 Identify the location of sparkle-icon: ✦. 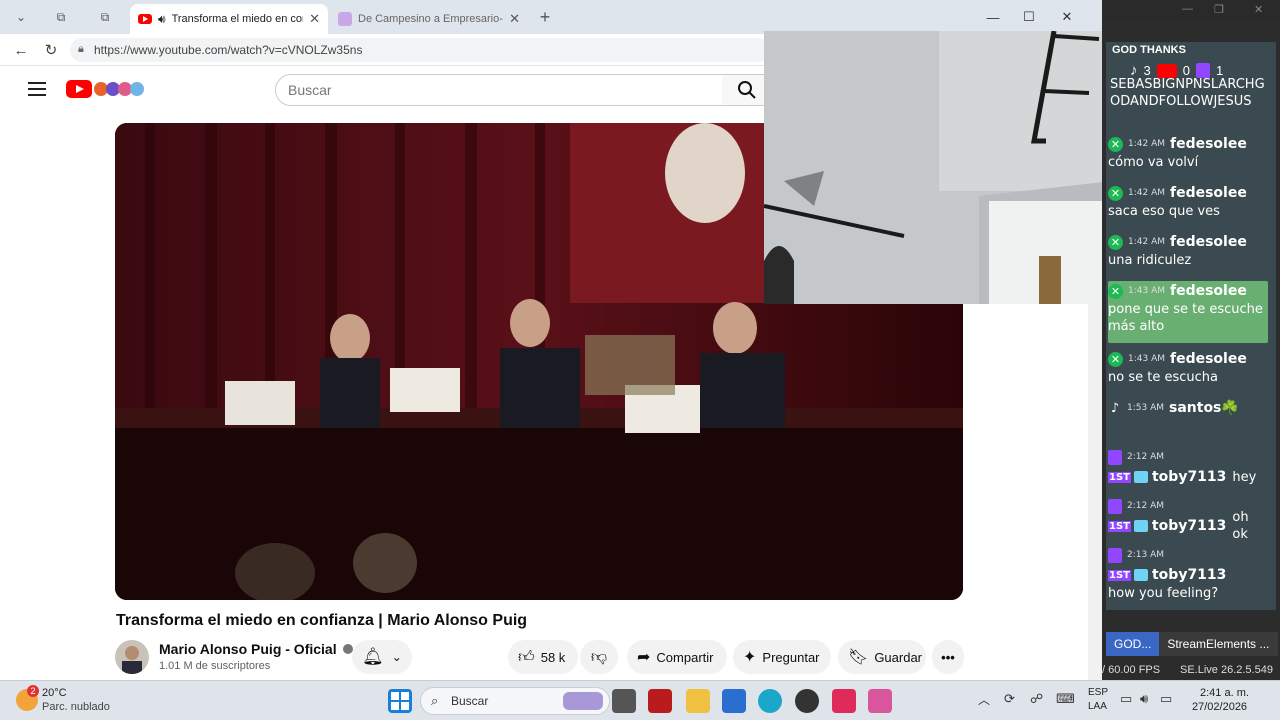
(750, 657).